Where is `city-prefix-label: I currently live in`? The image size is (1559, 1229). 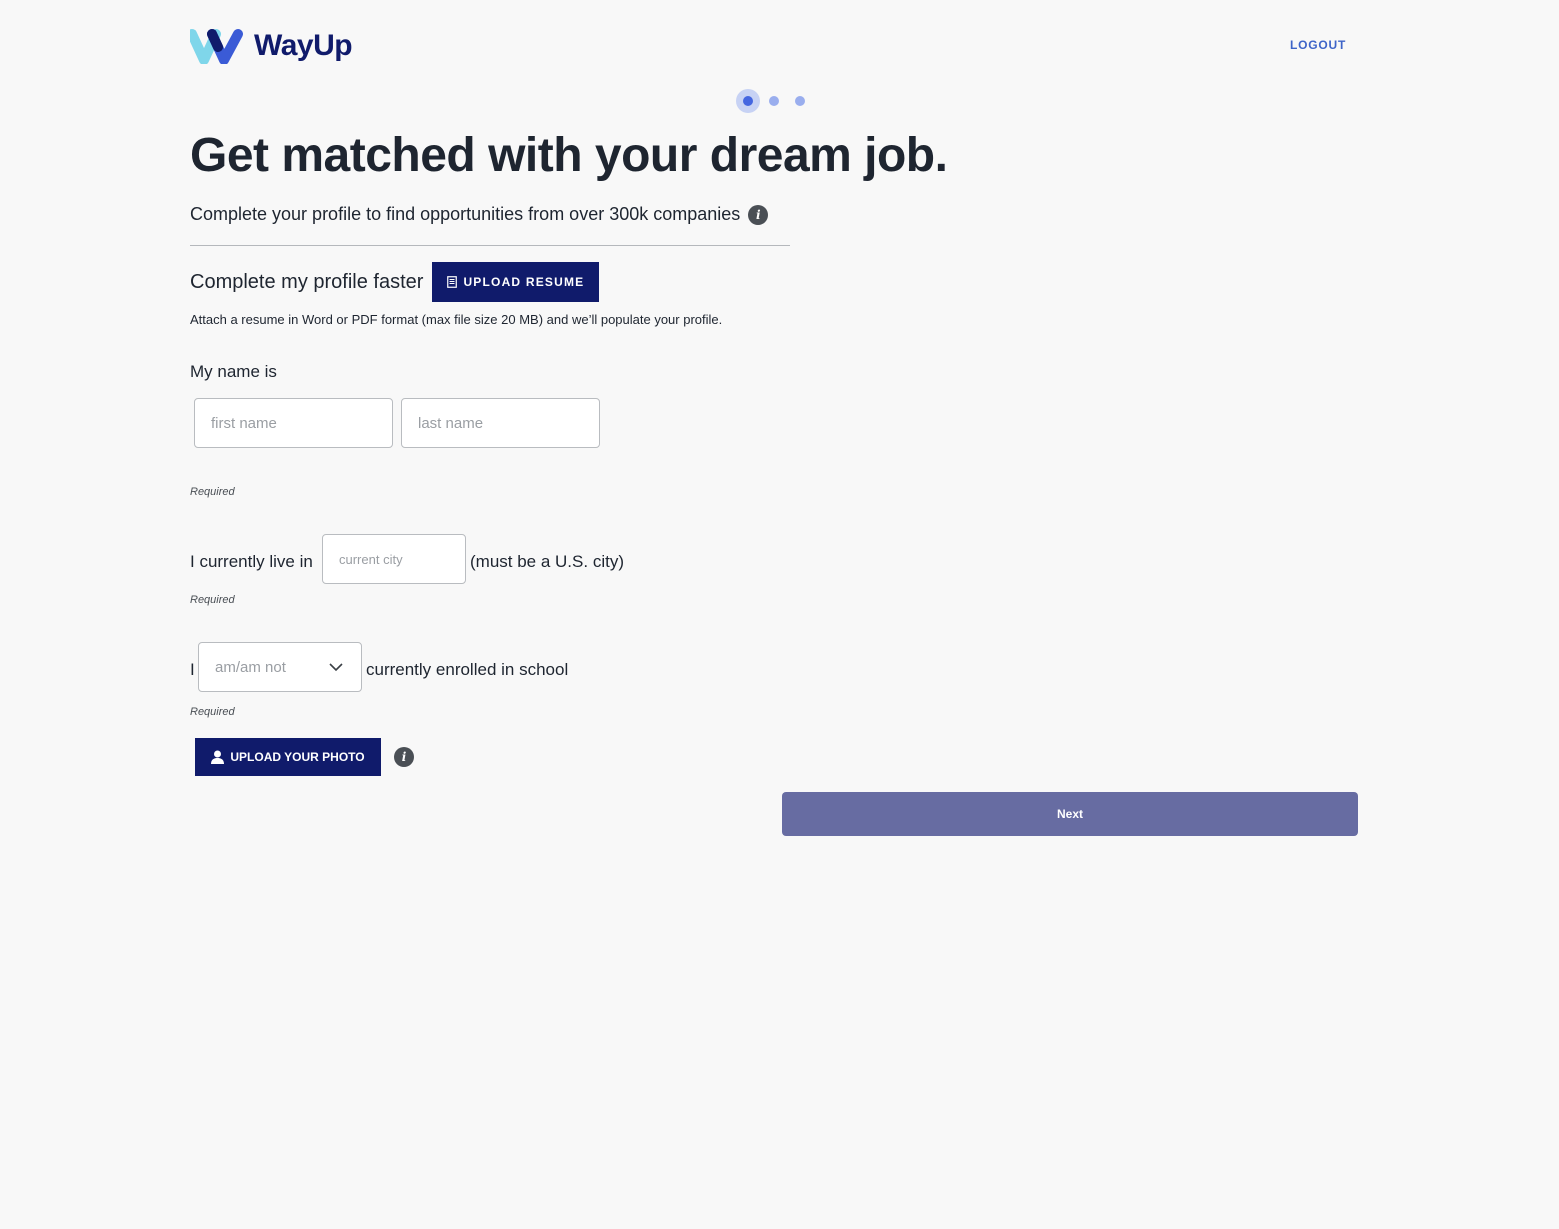
city-prefix-label: I currently live in is located at coordinates (251, 561).